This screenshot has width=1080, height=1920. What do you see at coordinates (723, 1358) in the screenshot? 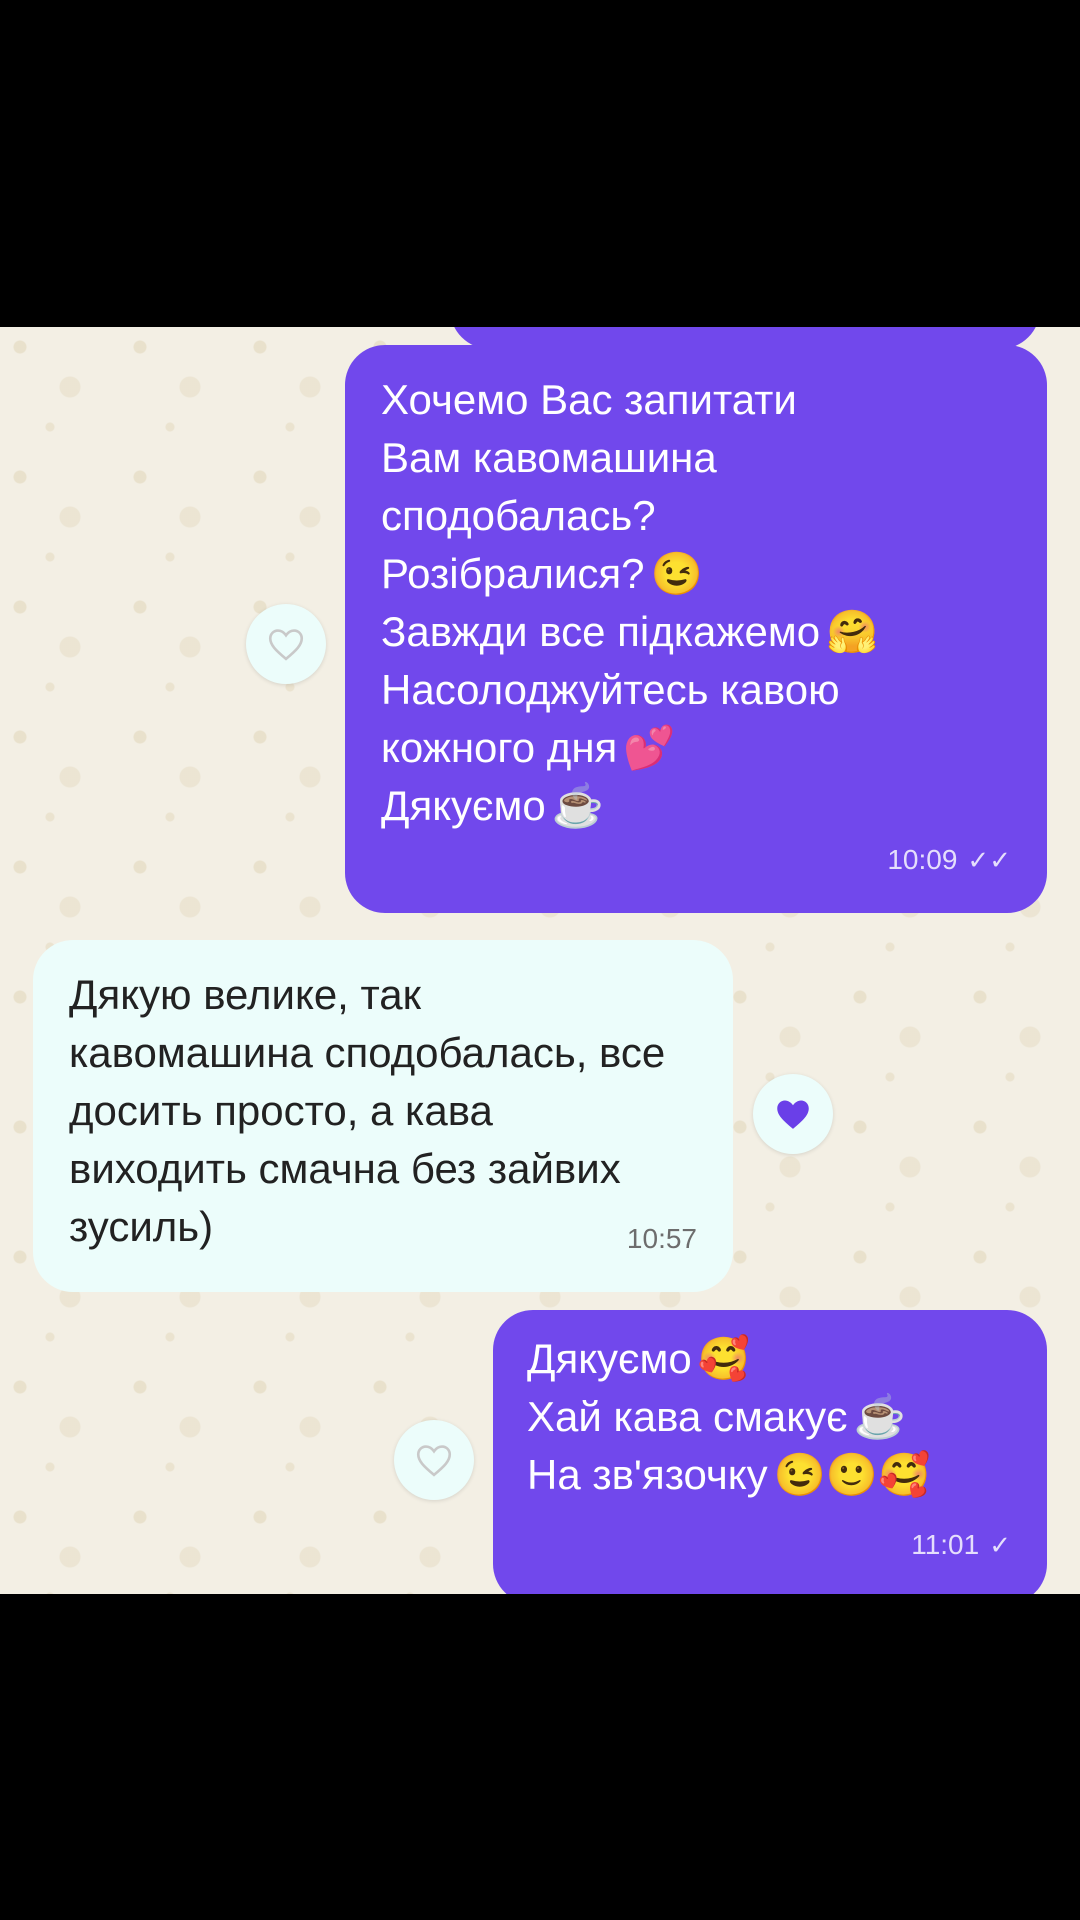
I see `smiling-hearts-emoji: 🥰` at bounding box center [723, 1358].